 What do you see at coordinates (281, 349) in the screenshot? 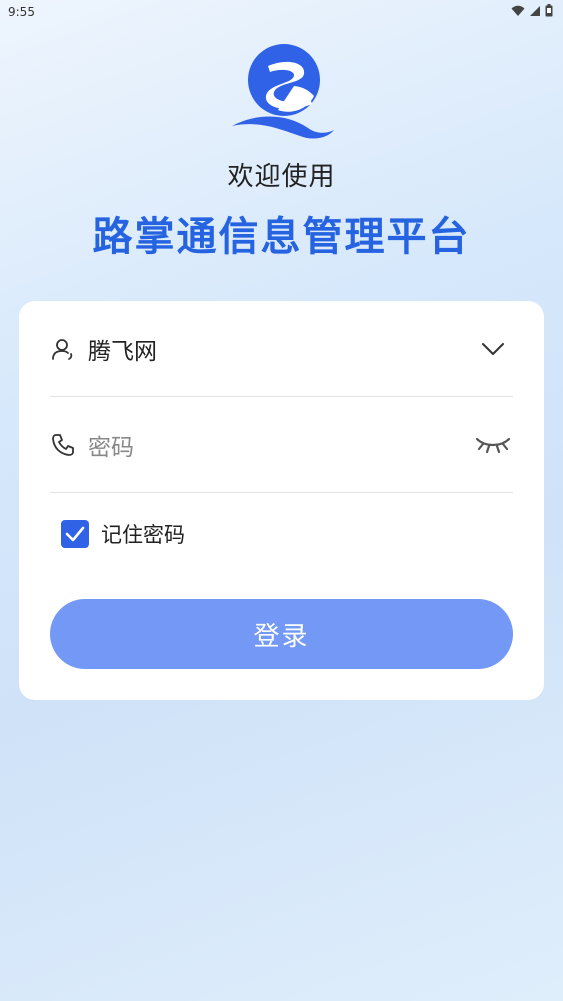
I see `account-select: 腾飞网` at bounding box center [281, 349].